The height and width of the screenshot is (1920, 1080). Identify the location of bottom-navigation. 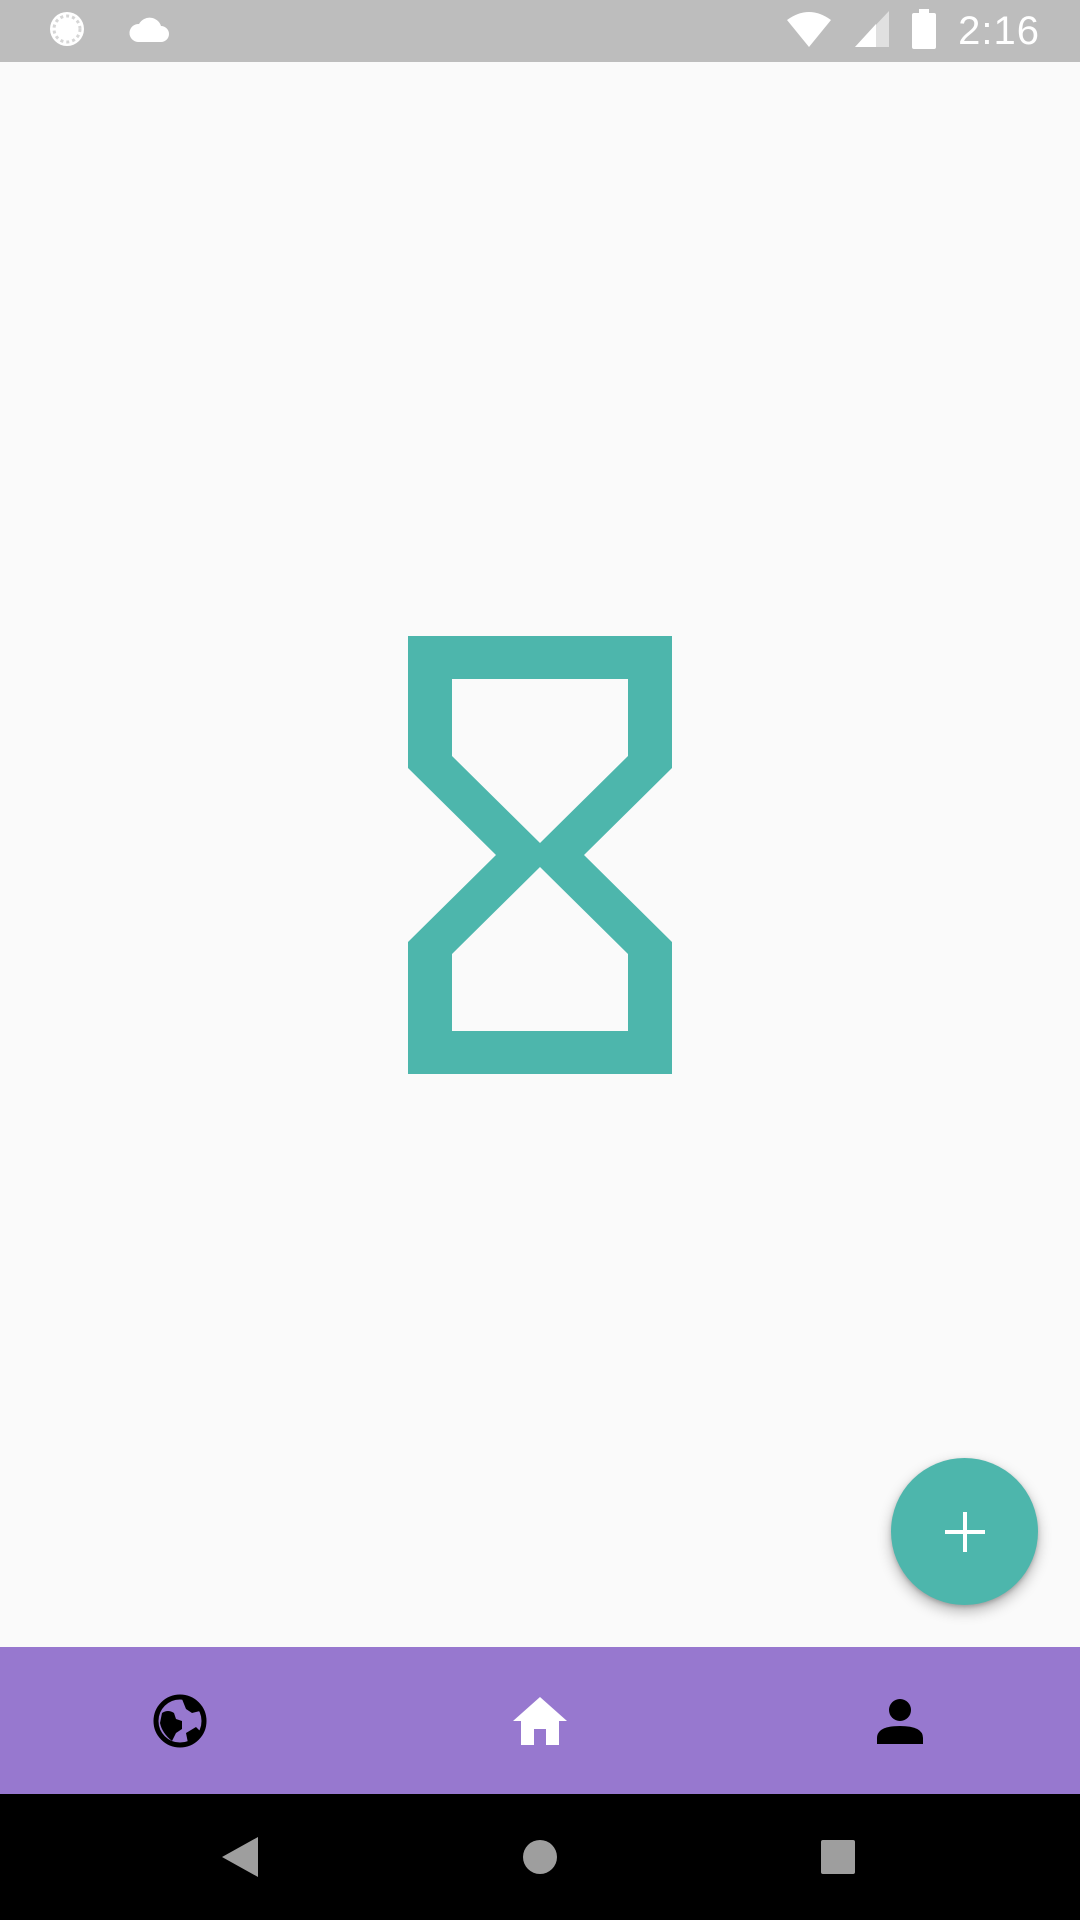
(540, 1720).